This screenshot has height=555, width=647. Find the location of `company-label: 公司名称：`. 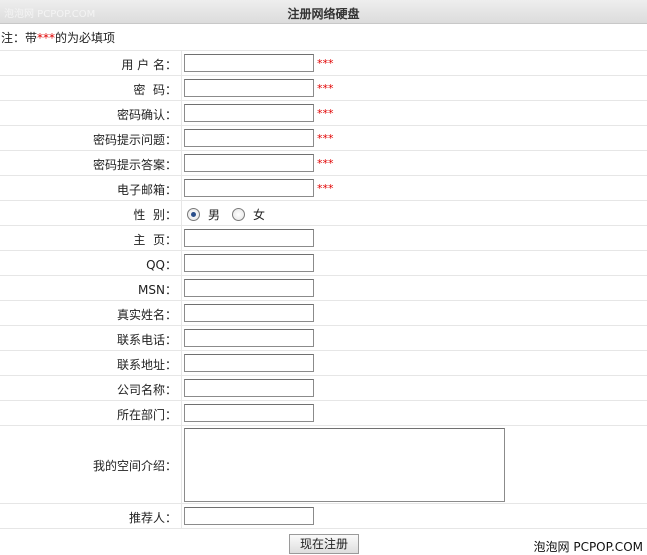

company-label: 公司名称： is located at coordinates (146, 390).